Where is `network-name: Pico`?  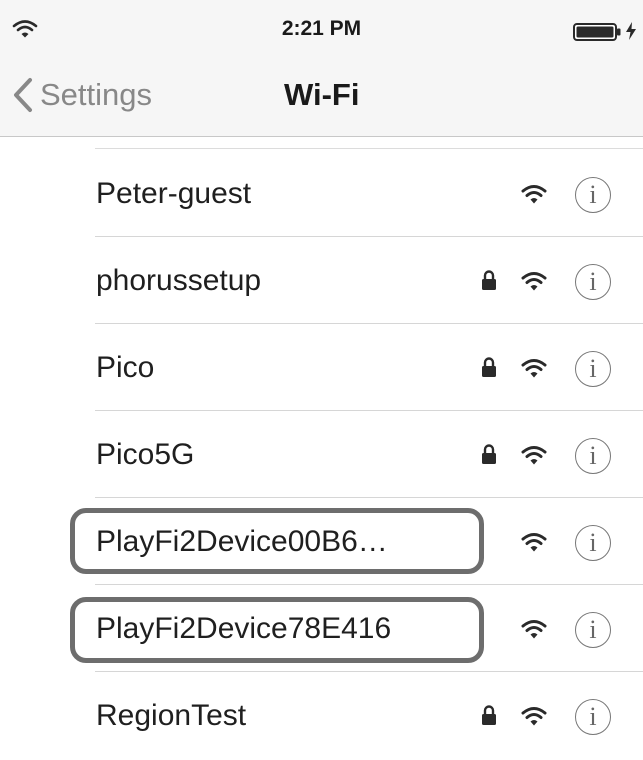 network-name: Pico is located at coordinates (125, 367).